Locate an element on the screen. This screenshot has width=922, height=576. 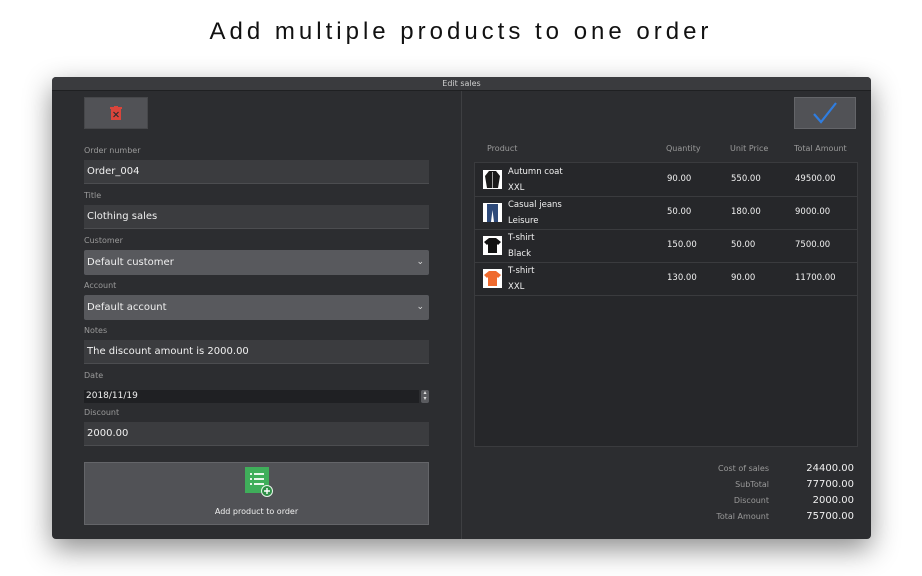
row-unit-price: 550.00 is located at coordinates (746, 179).